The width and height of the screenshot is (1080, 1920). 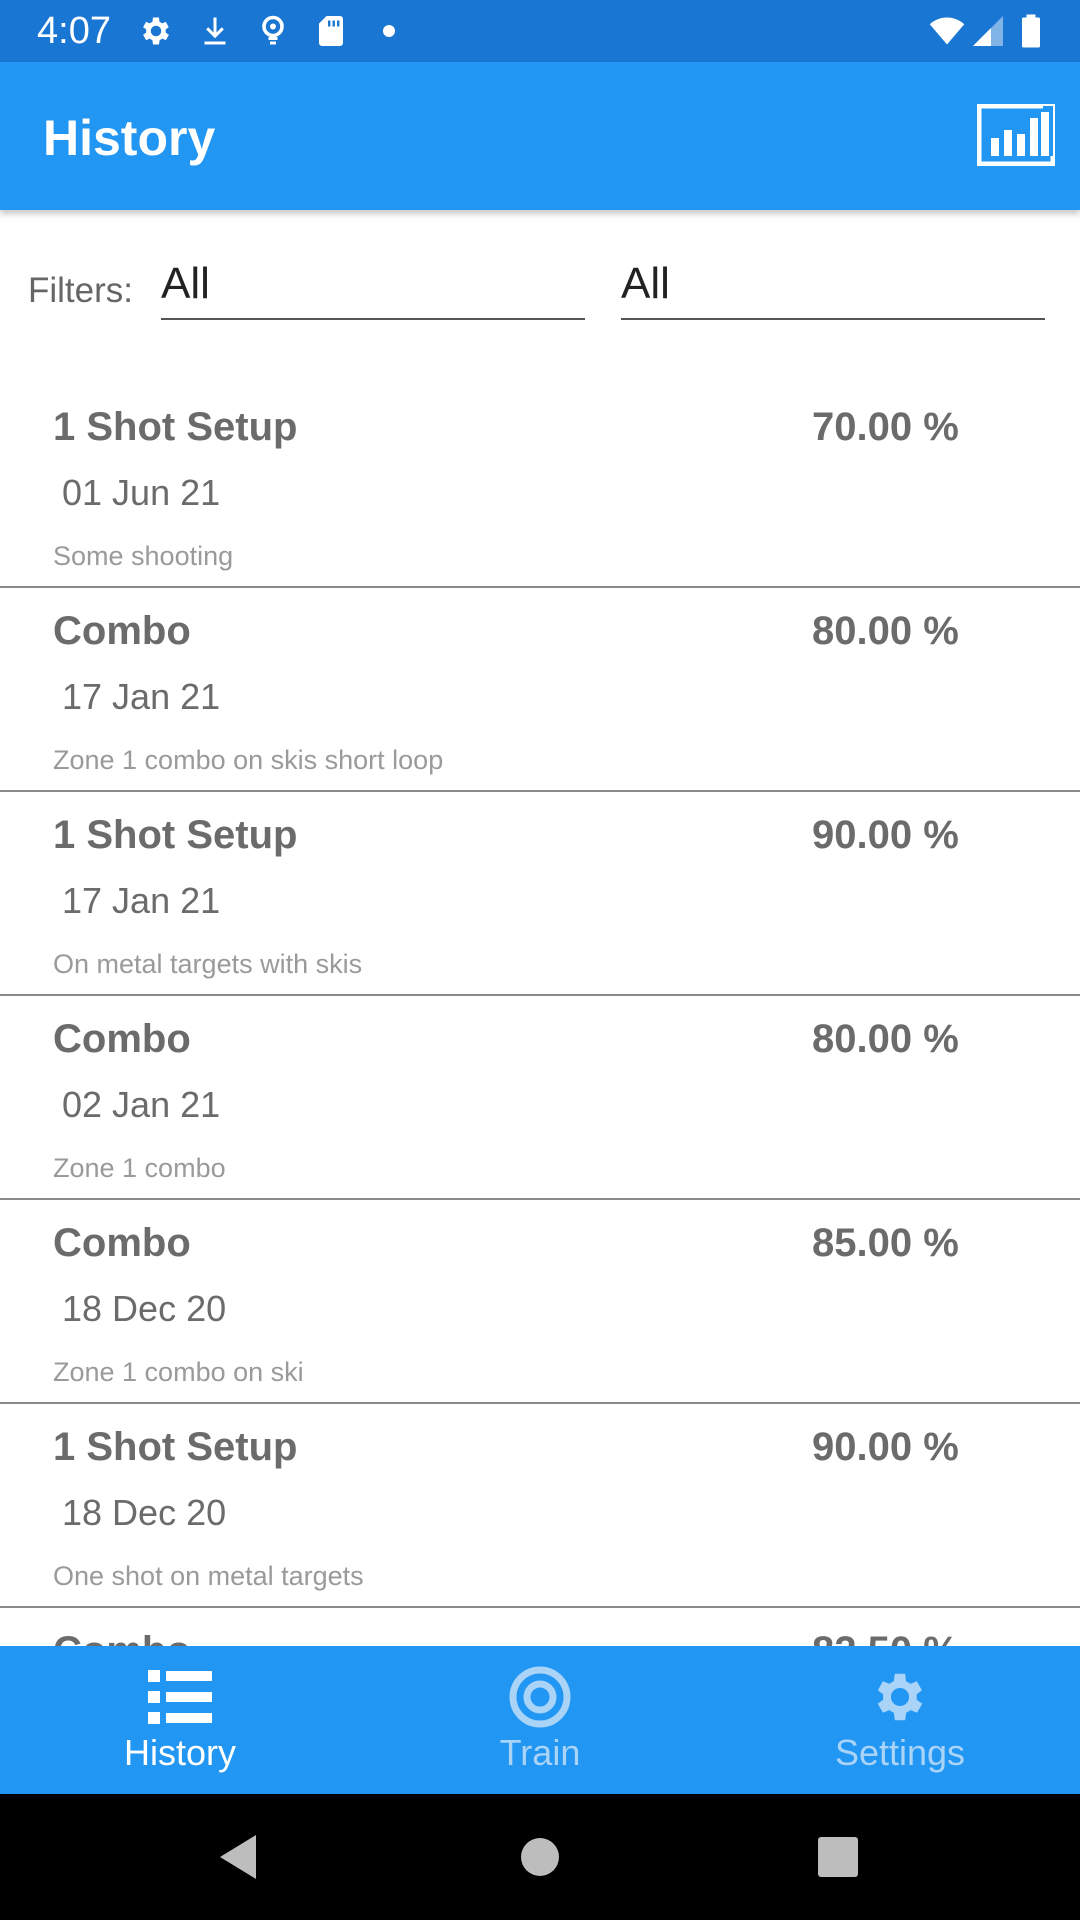 What do you see at coordinates (141, 1104) in the screenshot?
I see `item-date: 02 Jan 21` at bounding box center [141, 1104].